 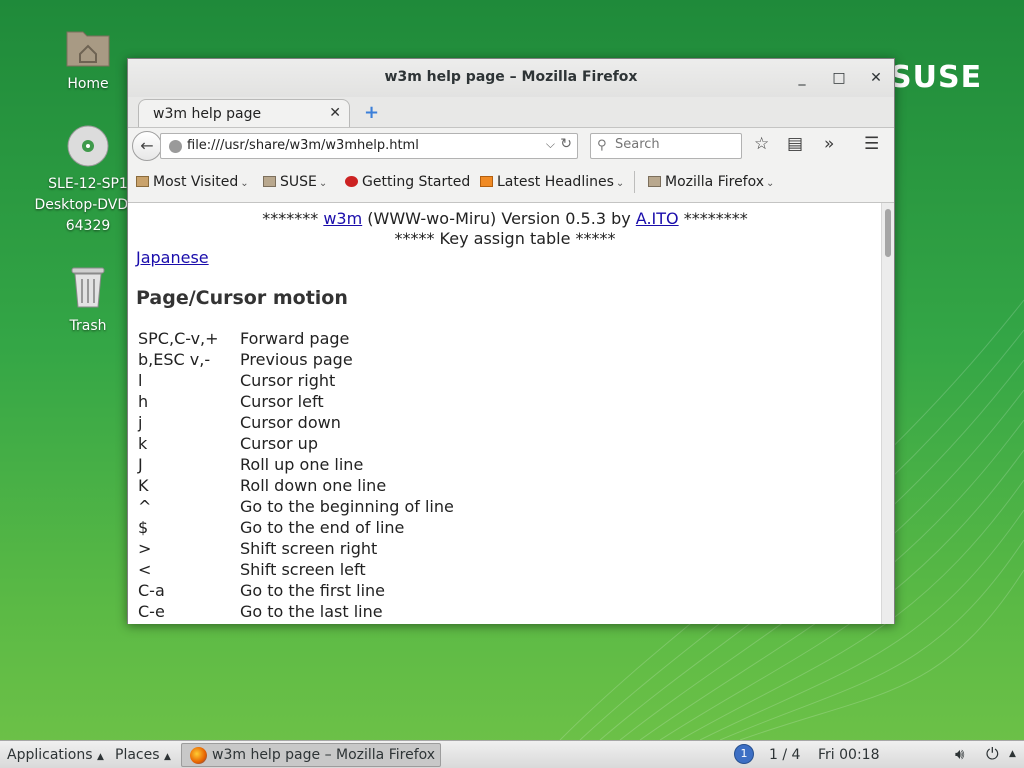 I want to click on tab-w3m-help: w3m help page ✕, so click(x=244, y=114).